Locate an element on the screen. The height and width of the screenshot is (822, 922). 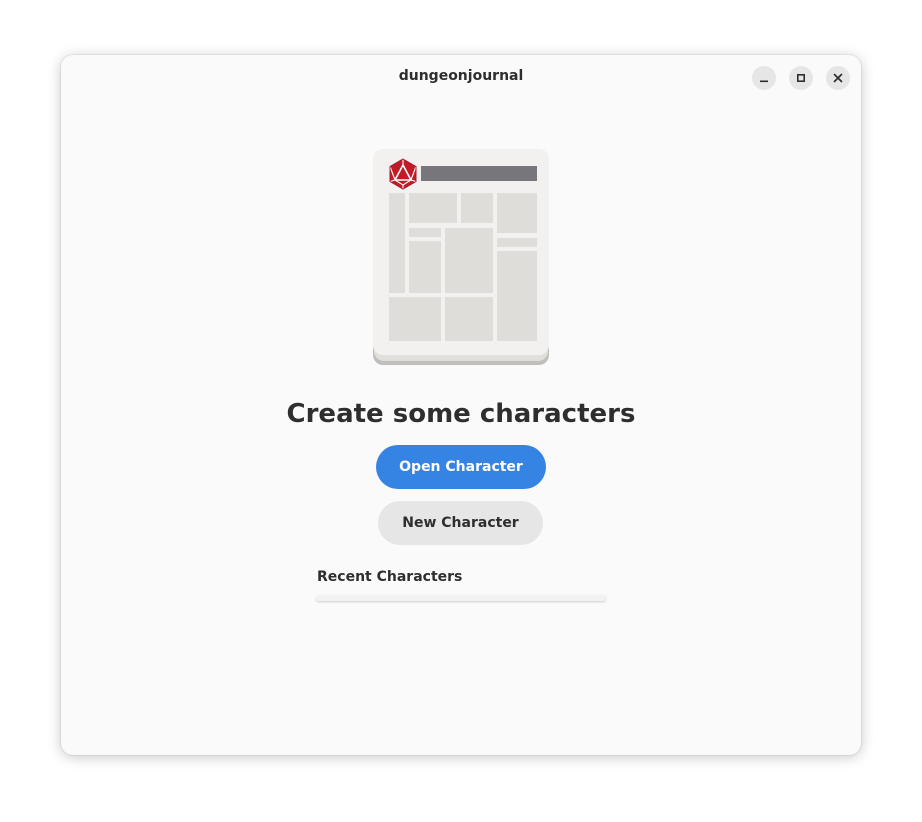
header-bar: dungeonjournal is located at coordinates (461, 78).